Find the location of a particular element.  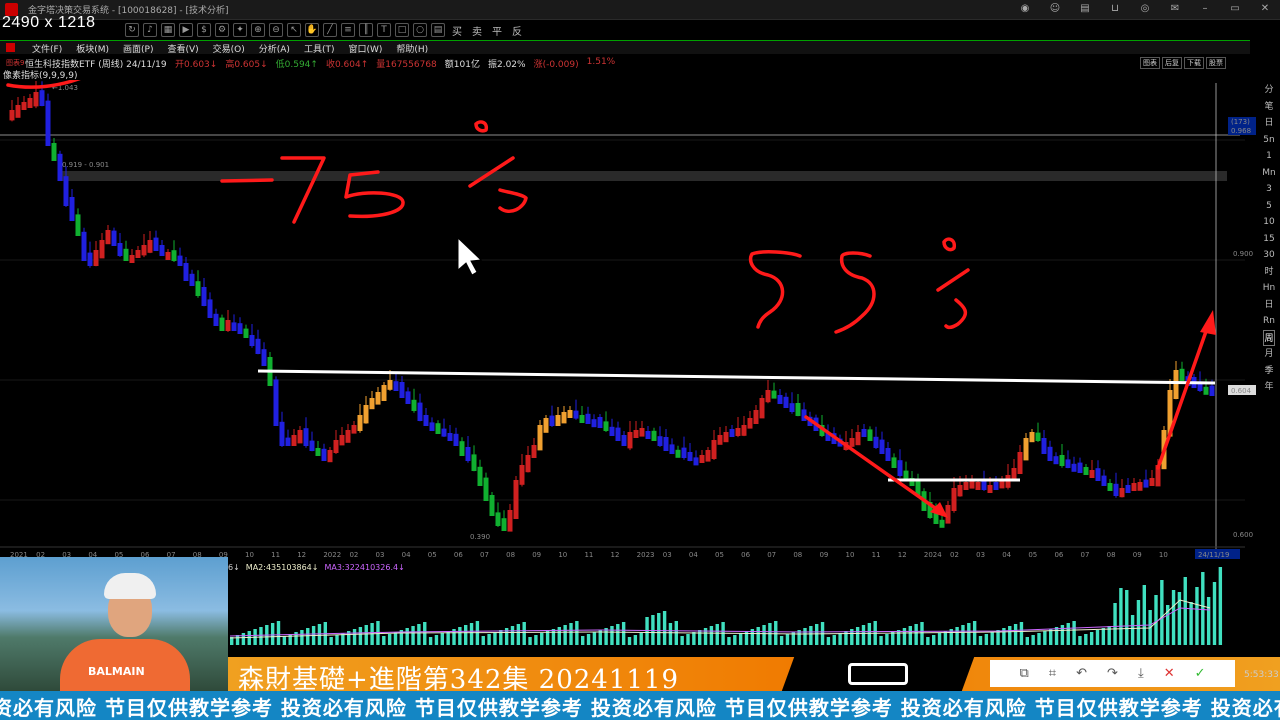

adjust-button: 后复 is located at coordinates (1172, 63).